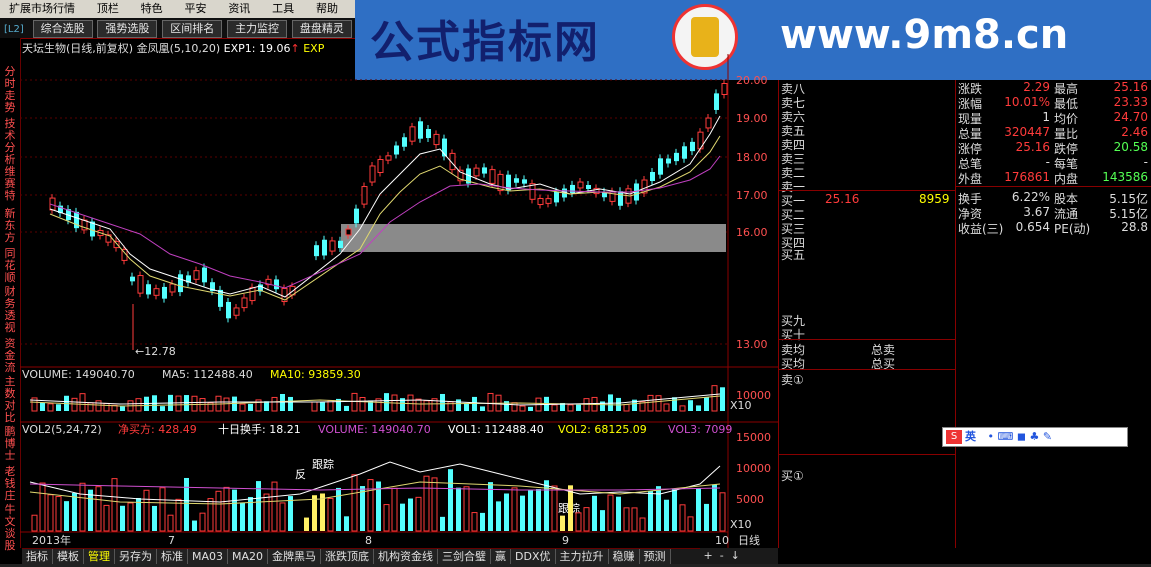  Describe the element at coordinates (1030, 197) in the screenshot. I see `quote-value: 6.22%` at that location.